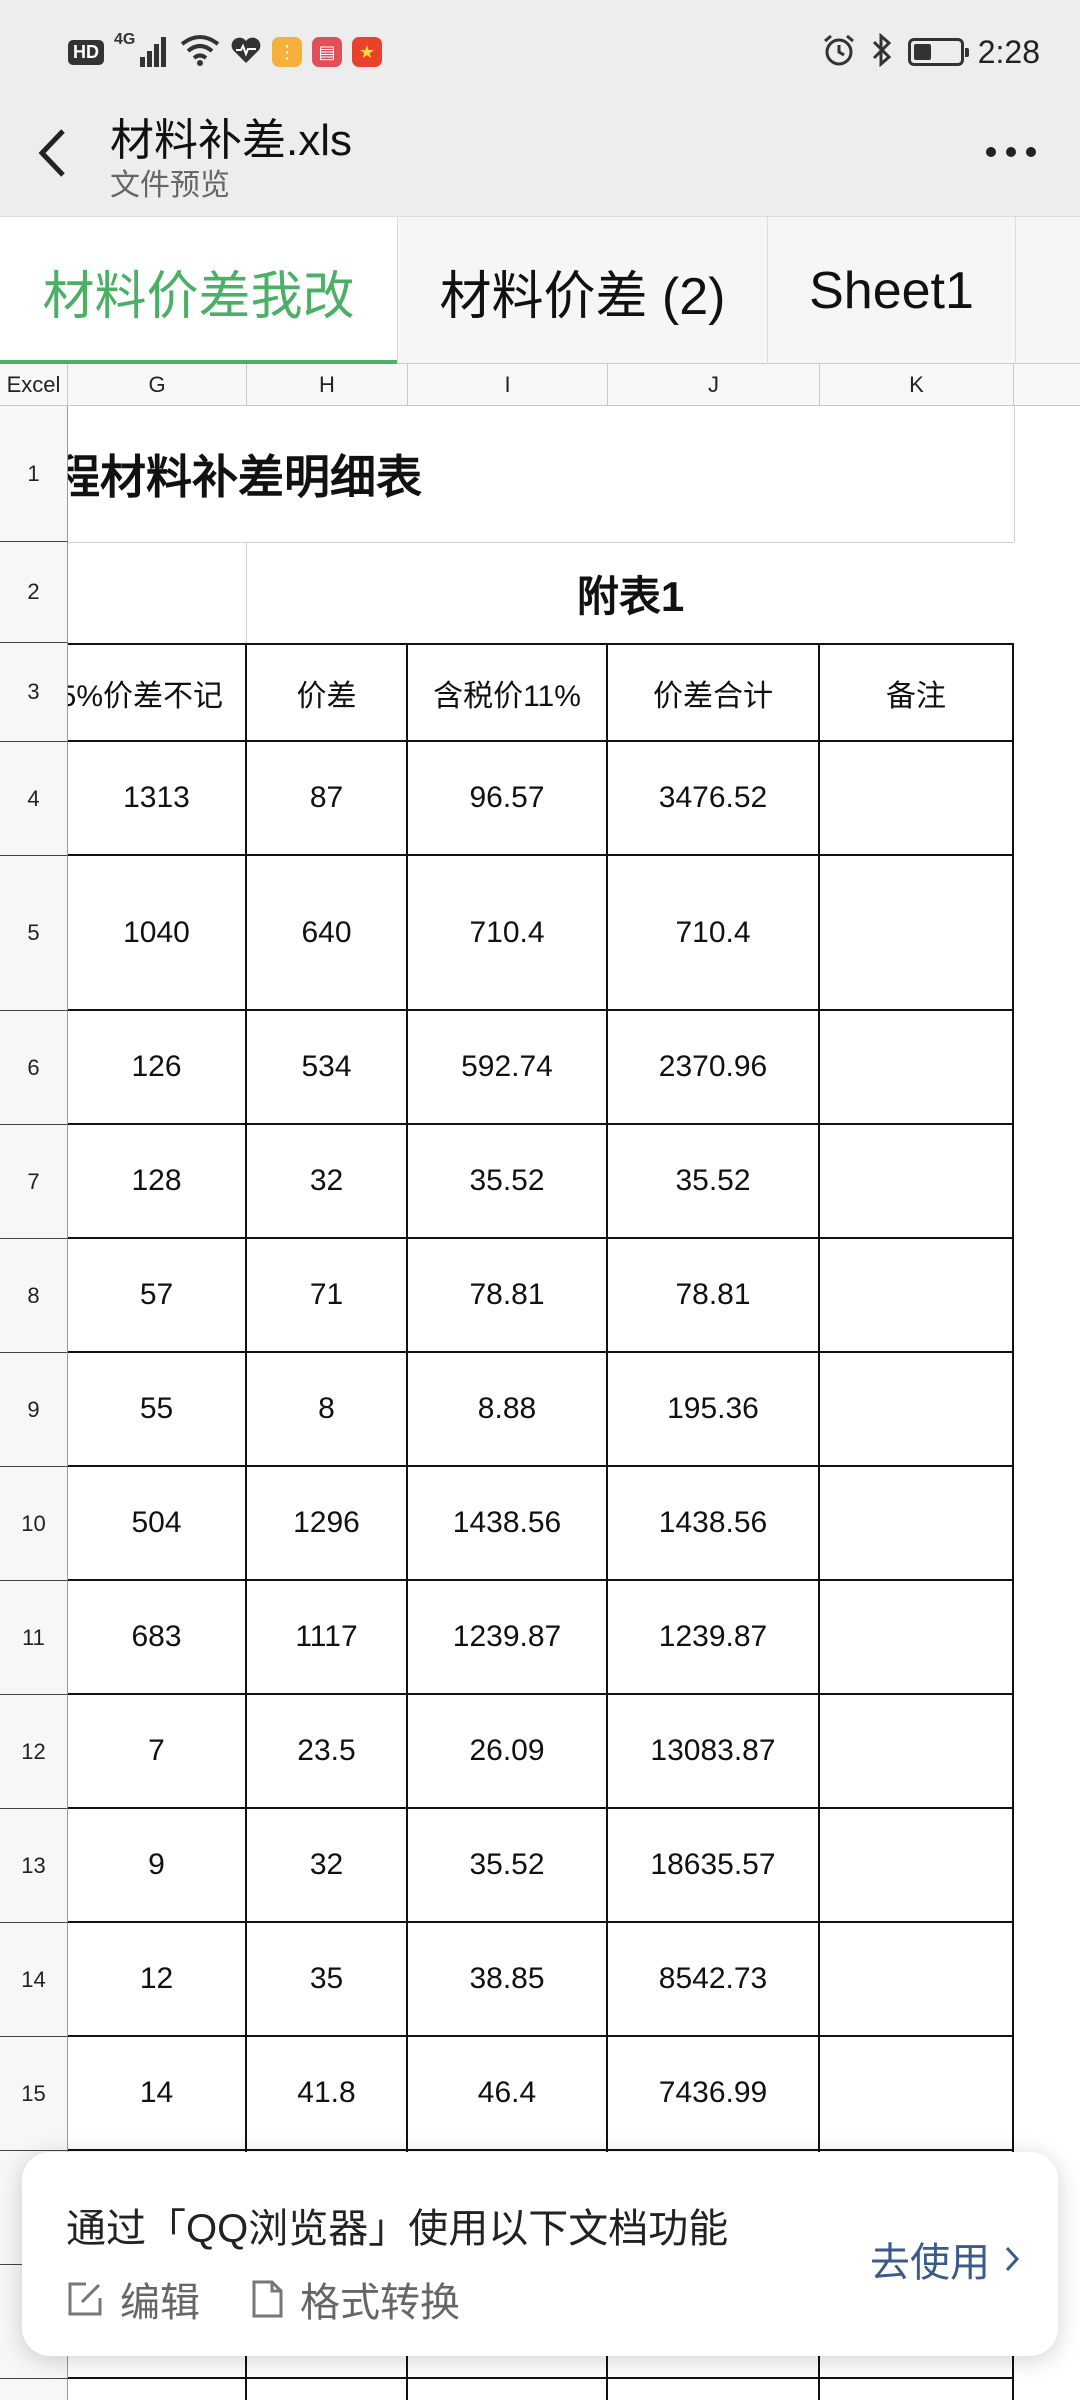 The height and width of the screenshot is (2400, 1080). What do you see at coordinates (1047, 385) in the screenshot?
I see `column-header-l` at bounding box center [1047, 385].